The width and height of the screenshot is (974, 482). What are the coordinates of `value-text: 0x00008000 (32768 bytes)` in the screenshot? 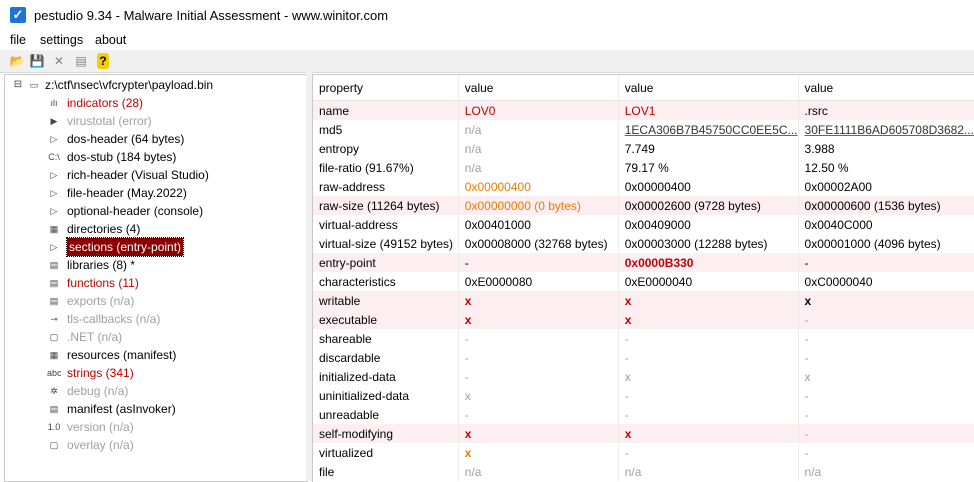 It's located at (536, 243).